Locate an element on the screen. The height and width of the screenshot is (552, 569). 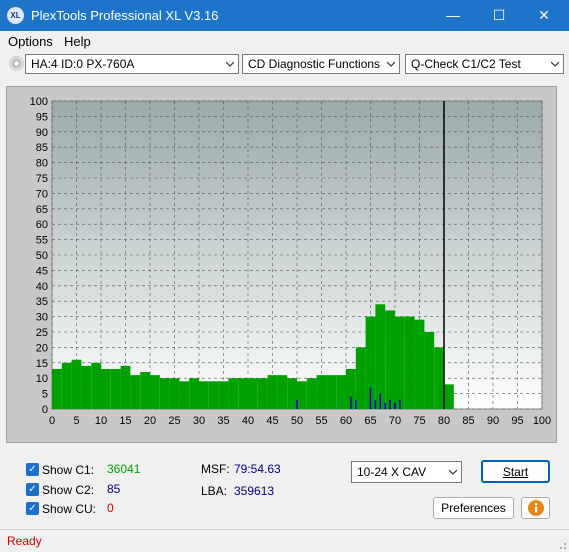
y-tick-label: 75 is located at coordinates (42, 179).